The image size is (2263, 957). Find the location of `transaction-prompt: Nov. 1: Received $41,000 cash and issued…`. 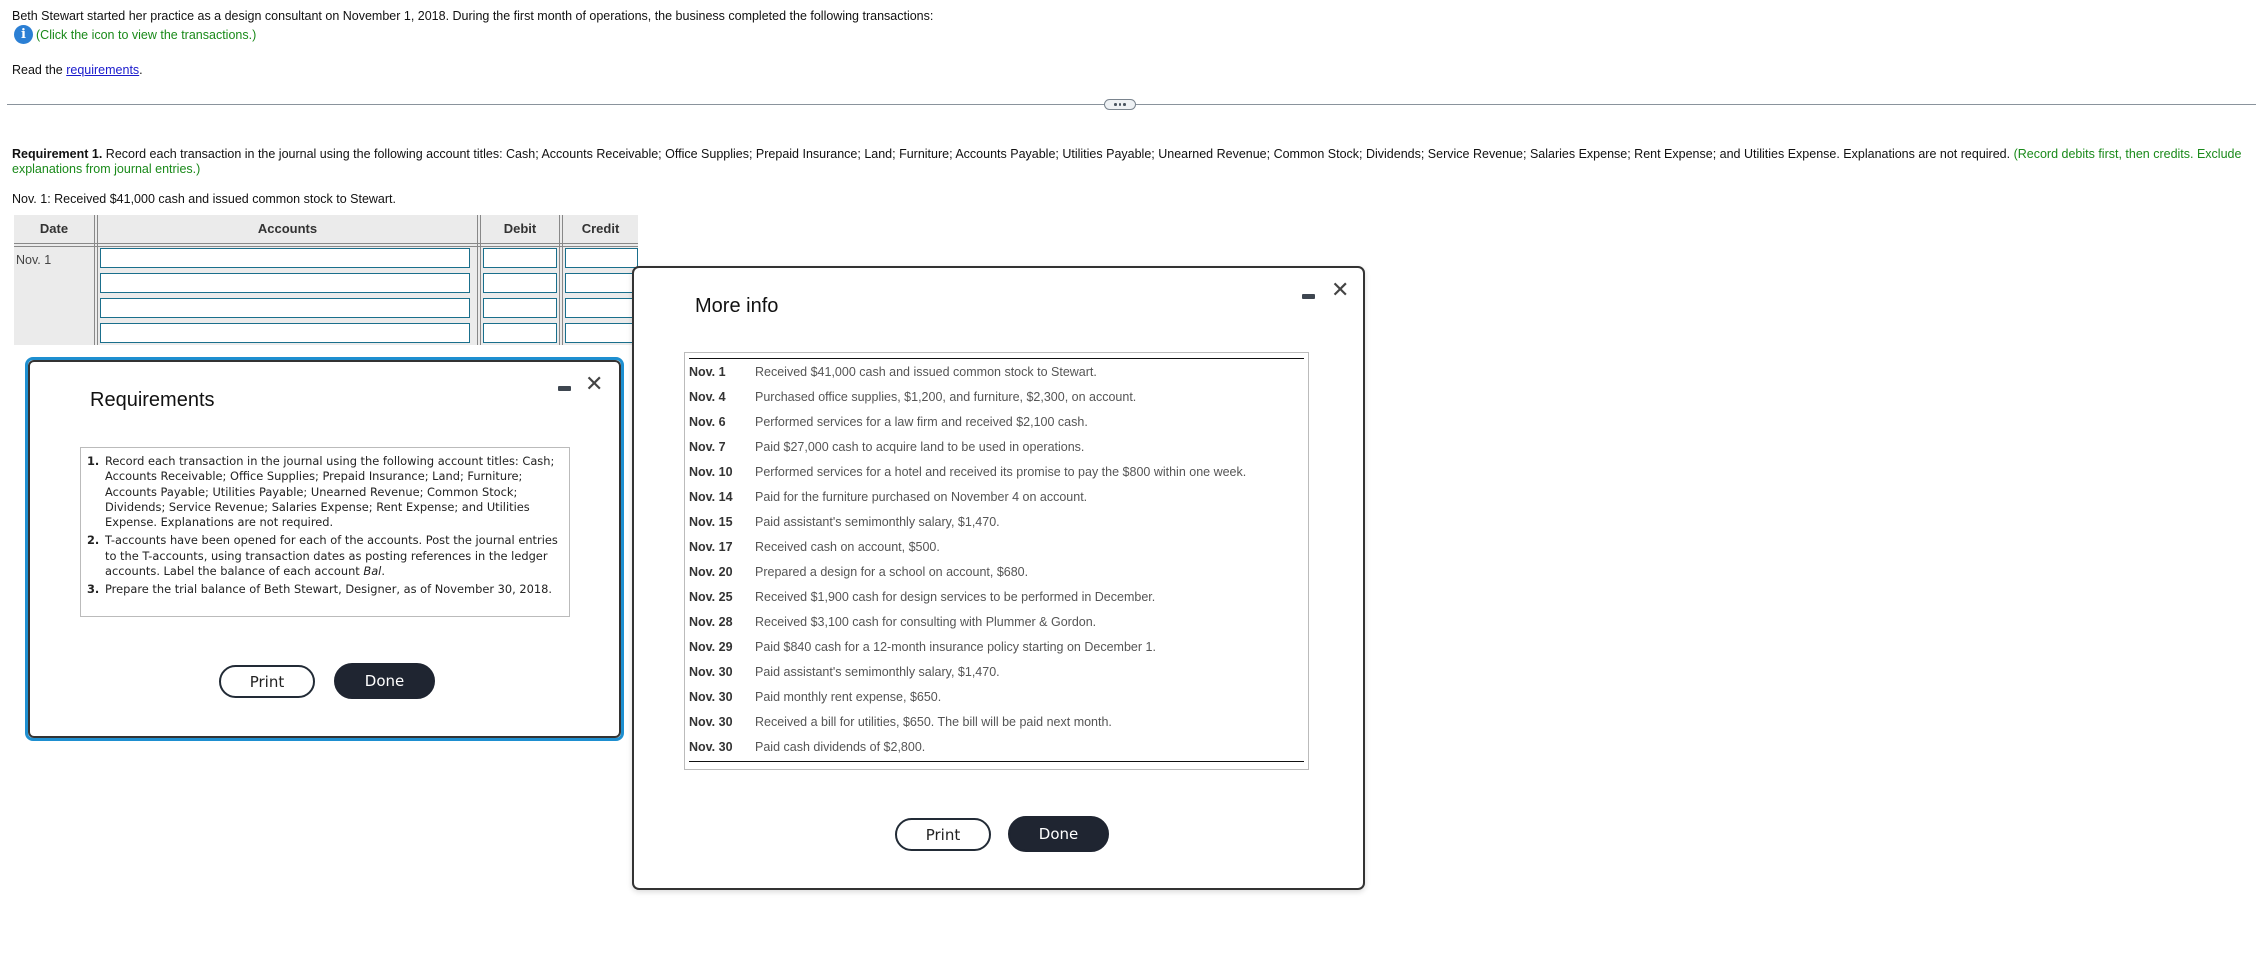

transaction-prompt: Nov. 1: Received $41,000 cash and issued… is located at coordinates (204, 199).